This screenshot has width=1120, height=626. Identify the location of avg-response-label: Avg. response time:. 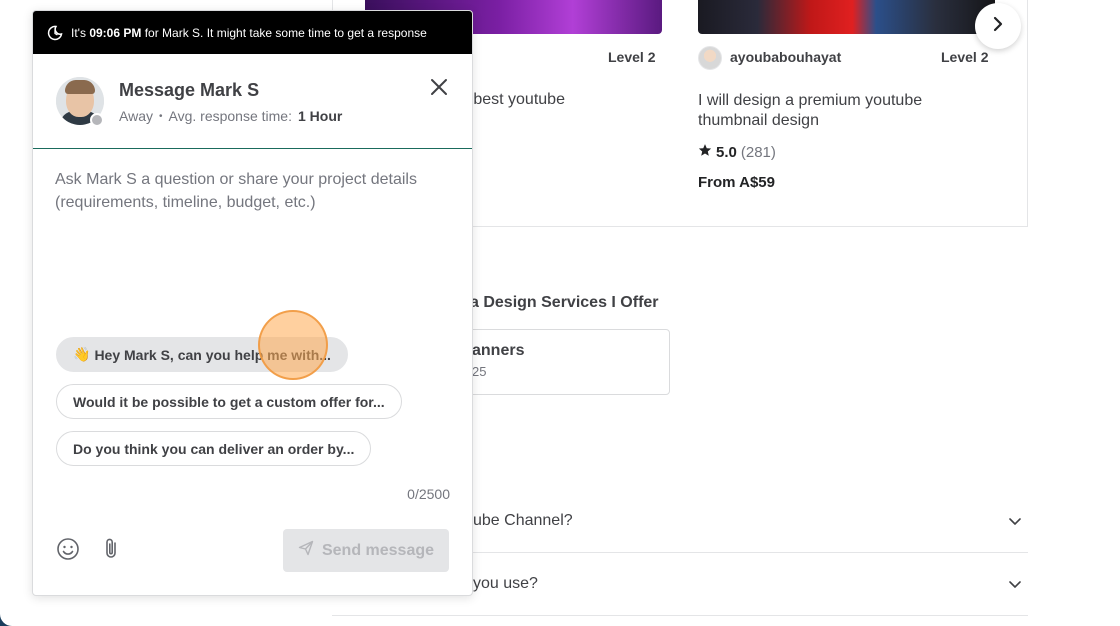
(230, 116).